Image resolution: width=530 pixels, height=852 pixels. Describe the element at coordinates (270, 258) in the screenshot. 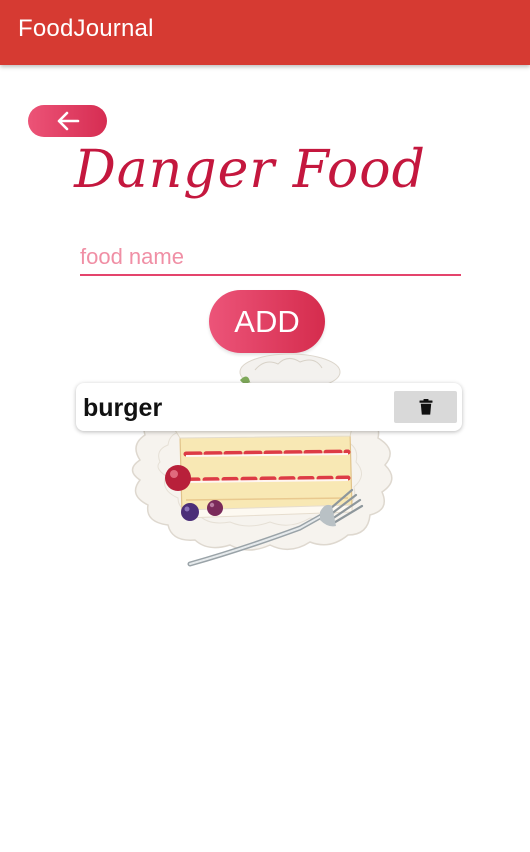

I see `food-name-input` at that location.